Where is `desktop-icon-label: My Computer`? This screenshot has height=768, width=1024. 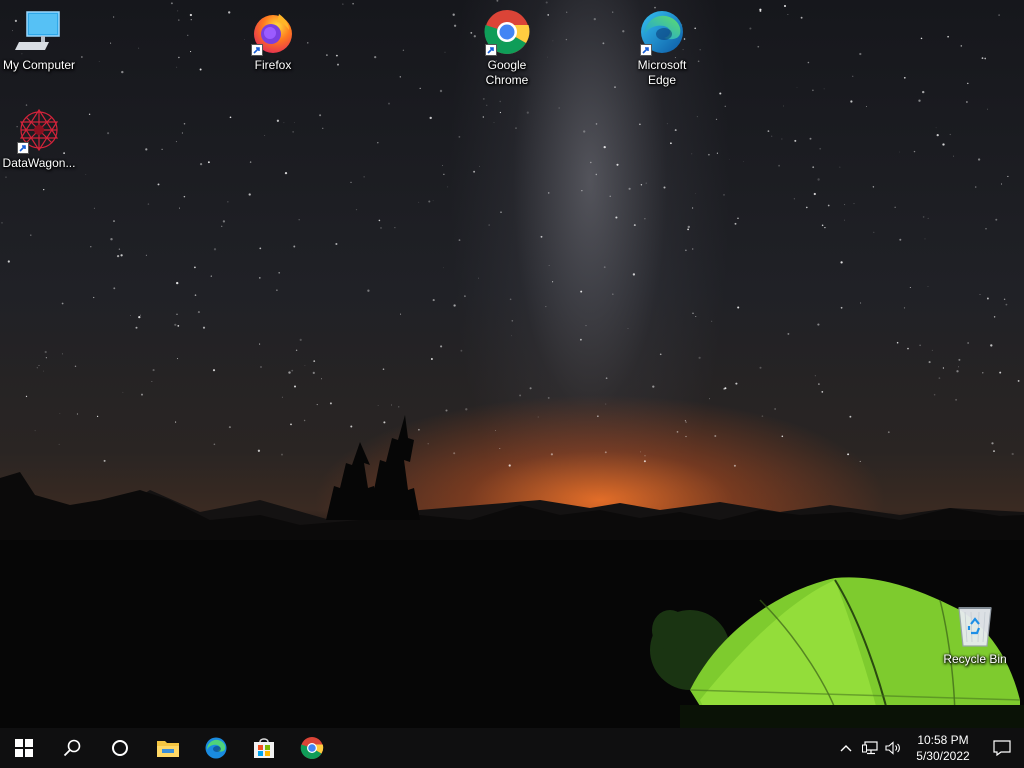
desktop-icon-label: My Computer is located at coordinates (39, 65).